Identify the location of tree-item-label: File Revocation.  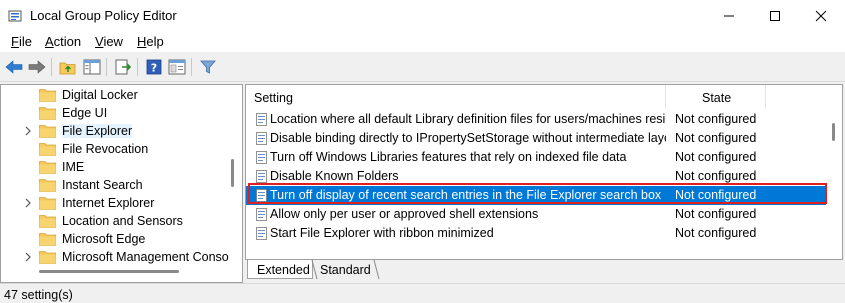
(105, 149).